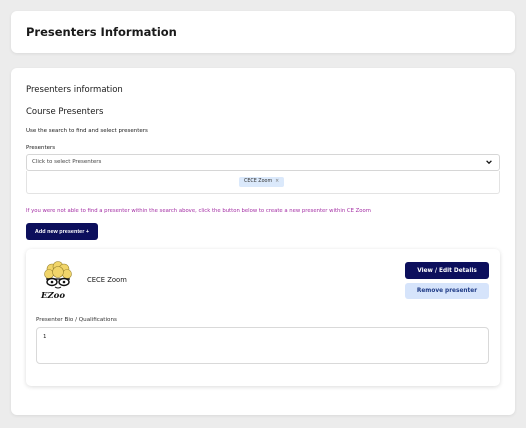 The width and height of the screenshot is (526, 428). Describe the element at coordinates (447, 291) in the screenshot. I see `remove-presenter-button: Remove presenter` at that location.